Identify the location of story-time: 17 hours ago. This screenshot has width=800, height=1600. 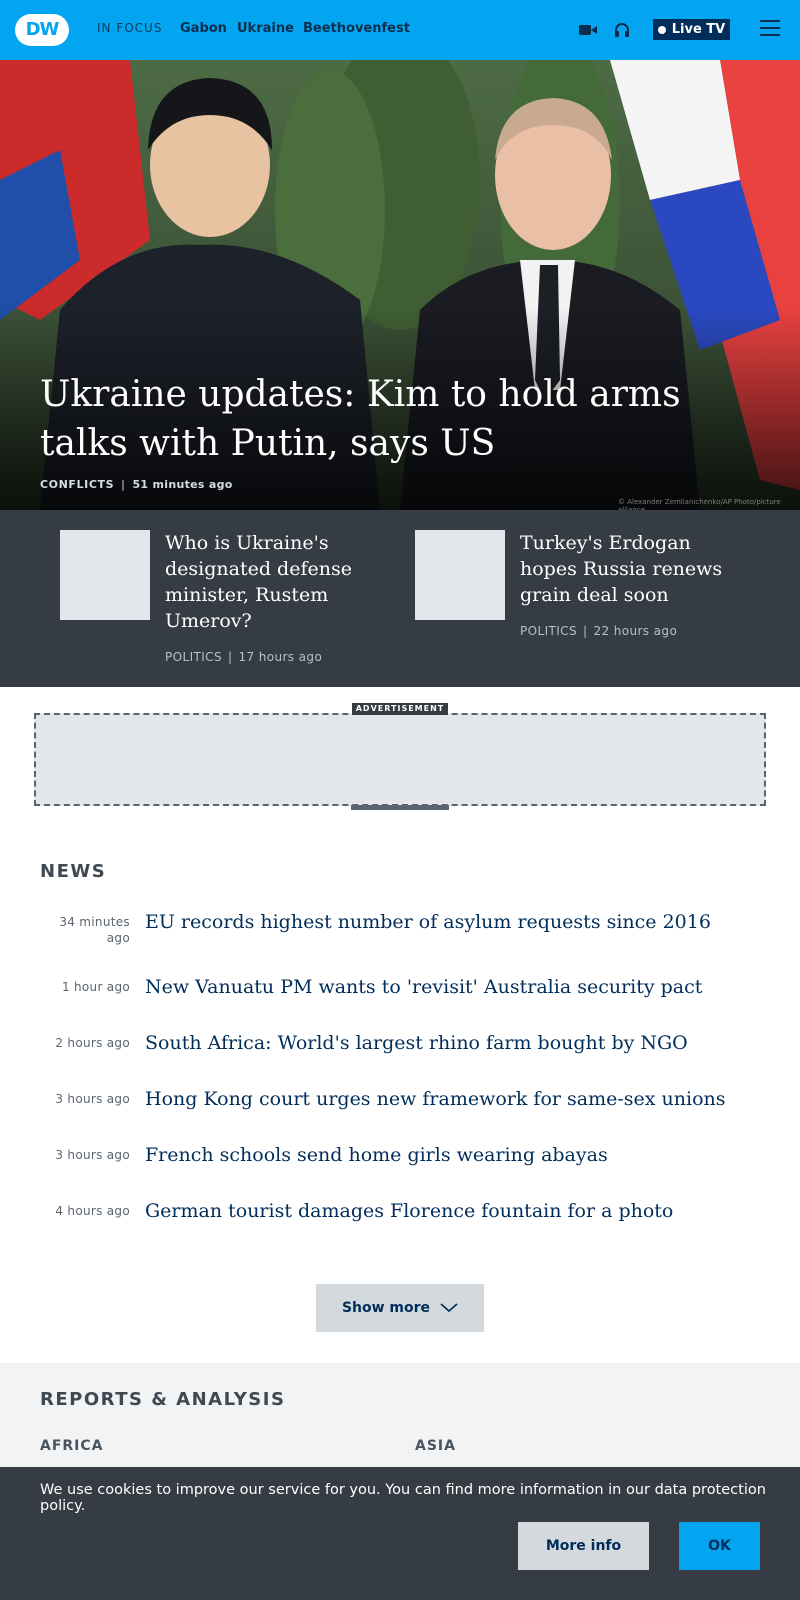
(280, 657).